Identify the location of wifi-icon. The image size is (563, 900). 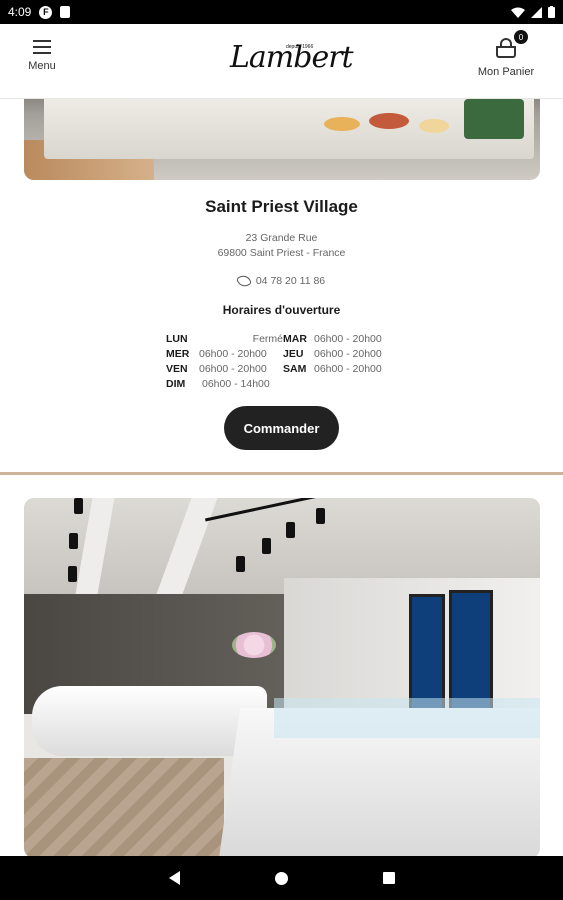
(518, 12).